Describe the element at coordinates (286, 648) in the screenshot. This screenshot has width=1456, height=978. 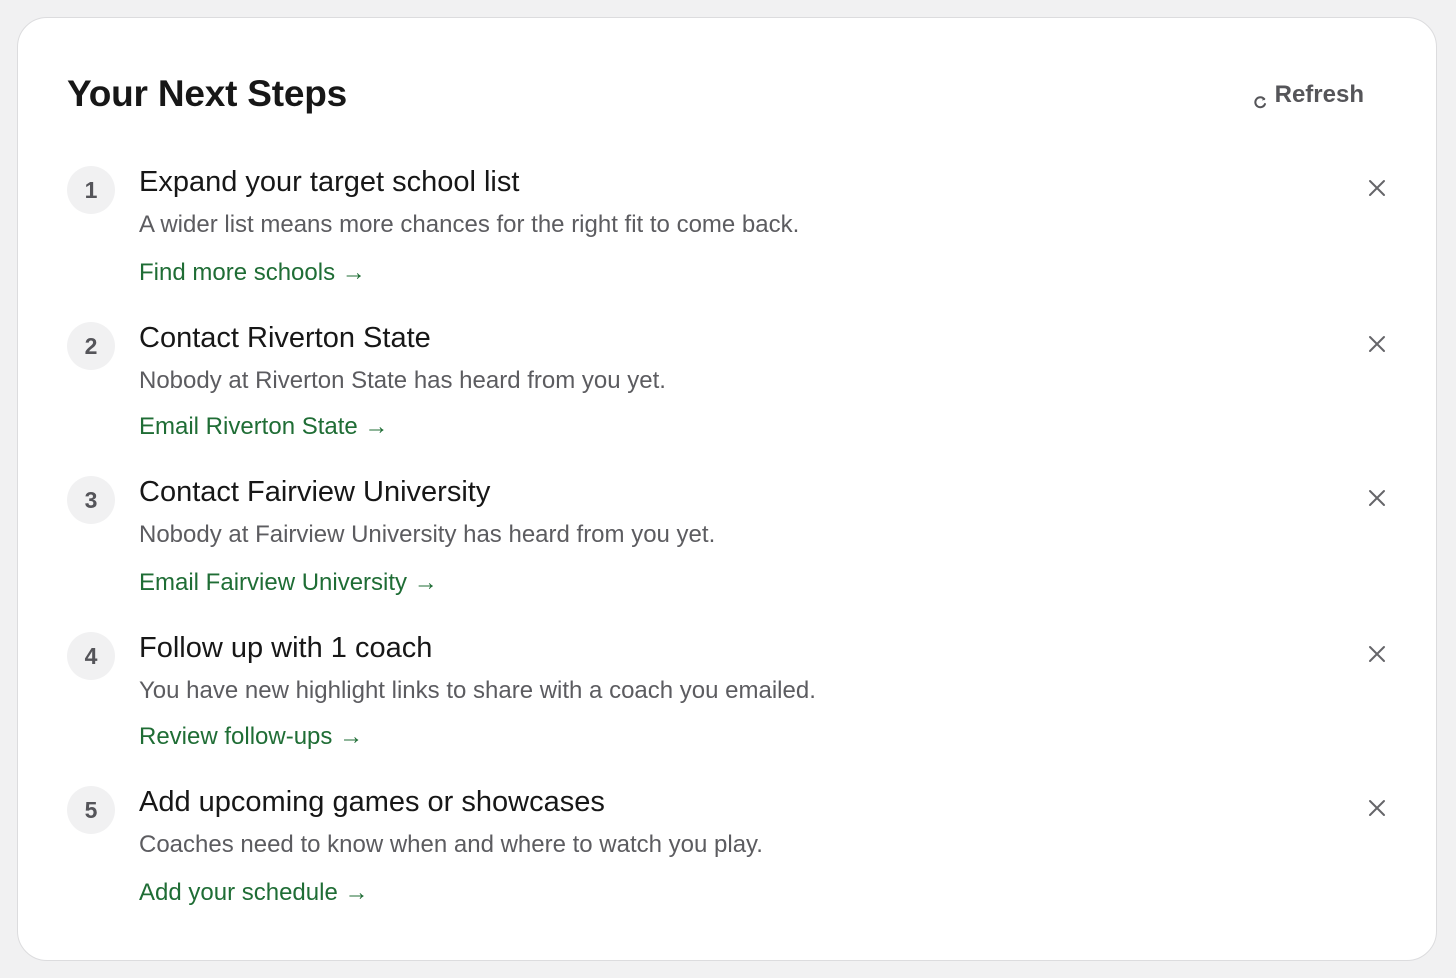
I see `step-title: Follow up with 1 coach` at that location.